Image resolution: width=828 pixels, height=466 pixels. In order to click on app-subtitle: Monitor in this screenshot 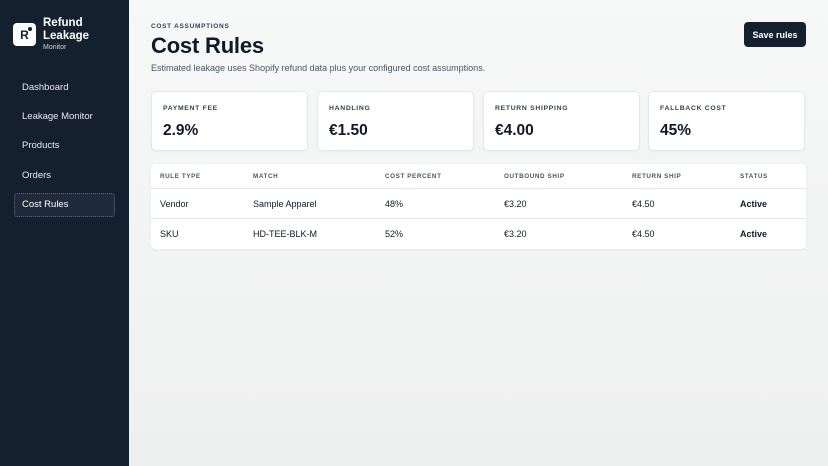, I will do `click(55, 47)`.